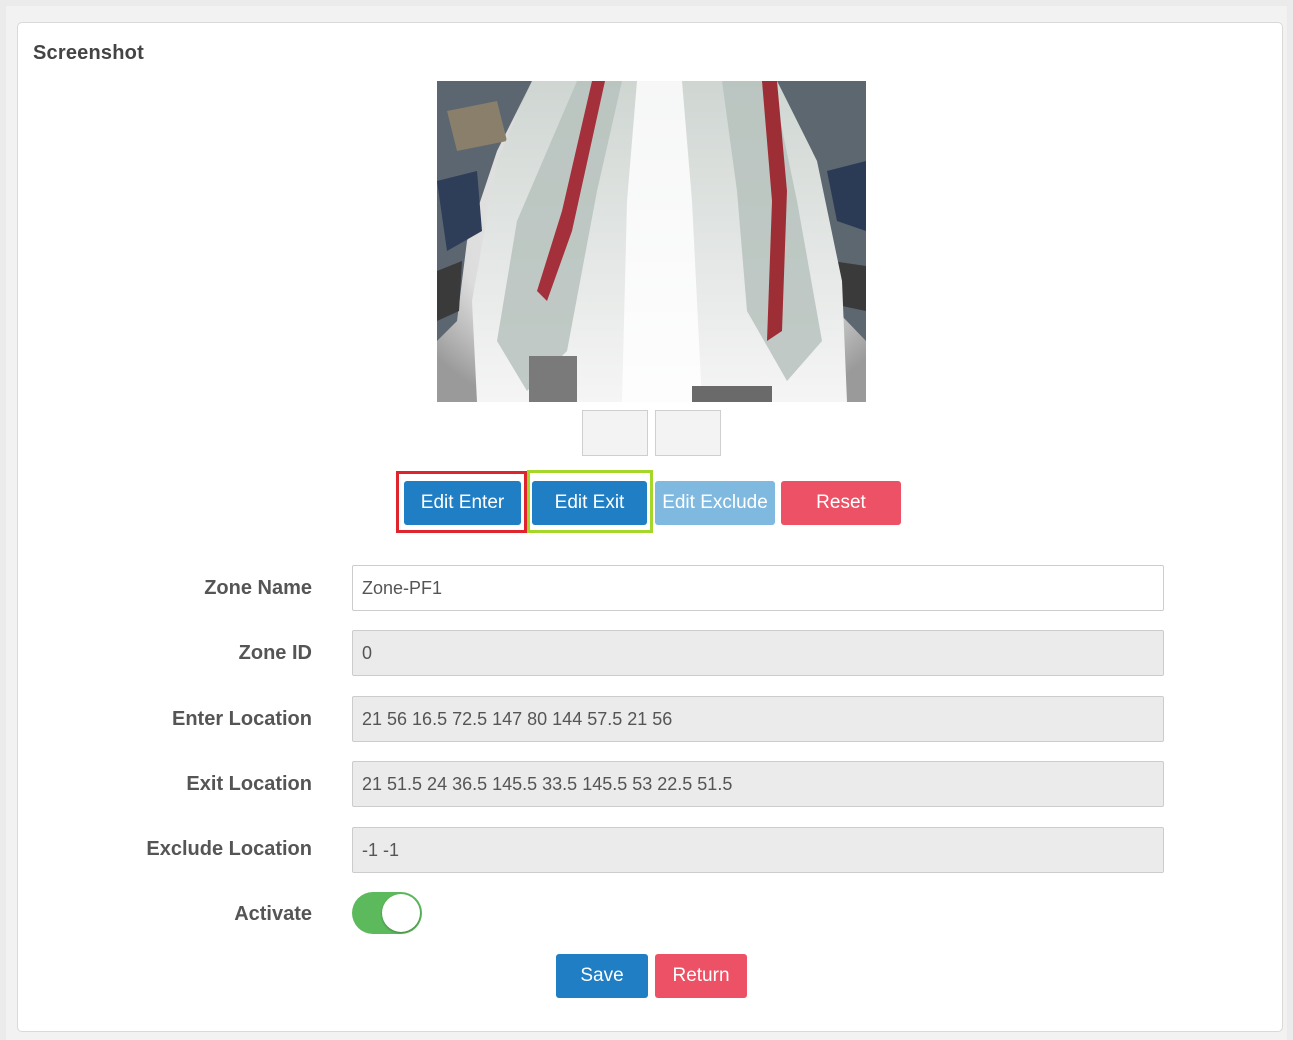 The image size is (1293, 1040). Describe the element at coordinates (589, 503) in the screenshot. I see `edit-exit-button: Edit Exit` at that location.